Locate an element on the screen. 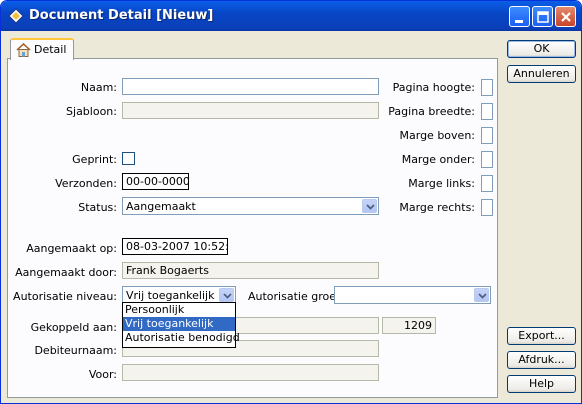 This screenshot has height=404, width=582. naam-label: Naam: is located at coordinates (98, 87).